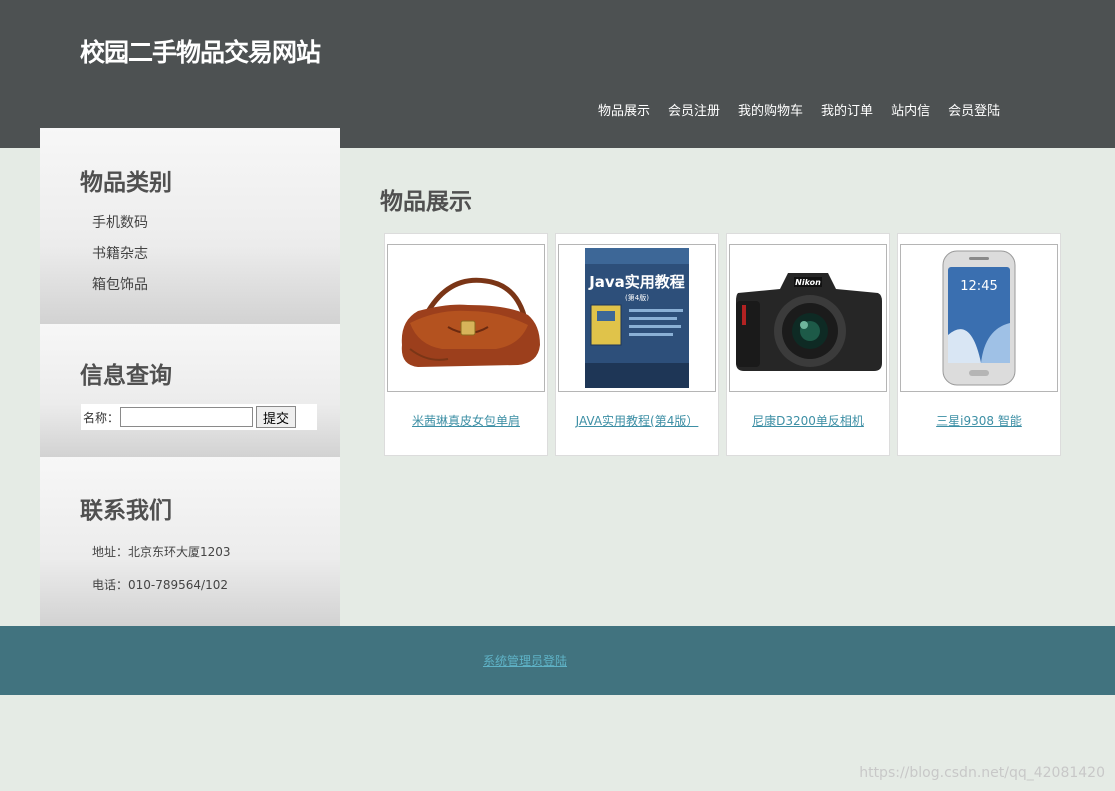  I want to click on handbag-image, so click(466, 318).